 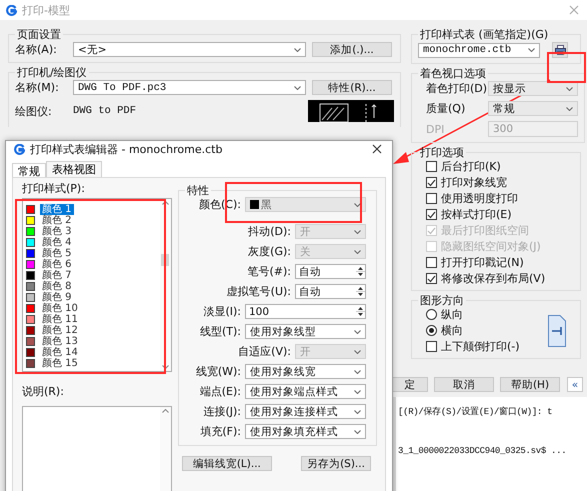 What do you see at coordinates (484, 34) in the screenshot?
I see `group-title: 打印样式表 (画笔指定)(G)` at bounding box center [484, 34].